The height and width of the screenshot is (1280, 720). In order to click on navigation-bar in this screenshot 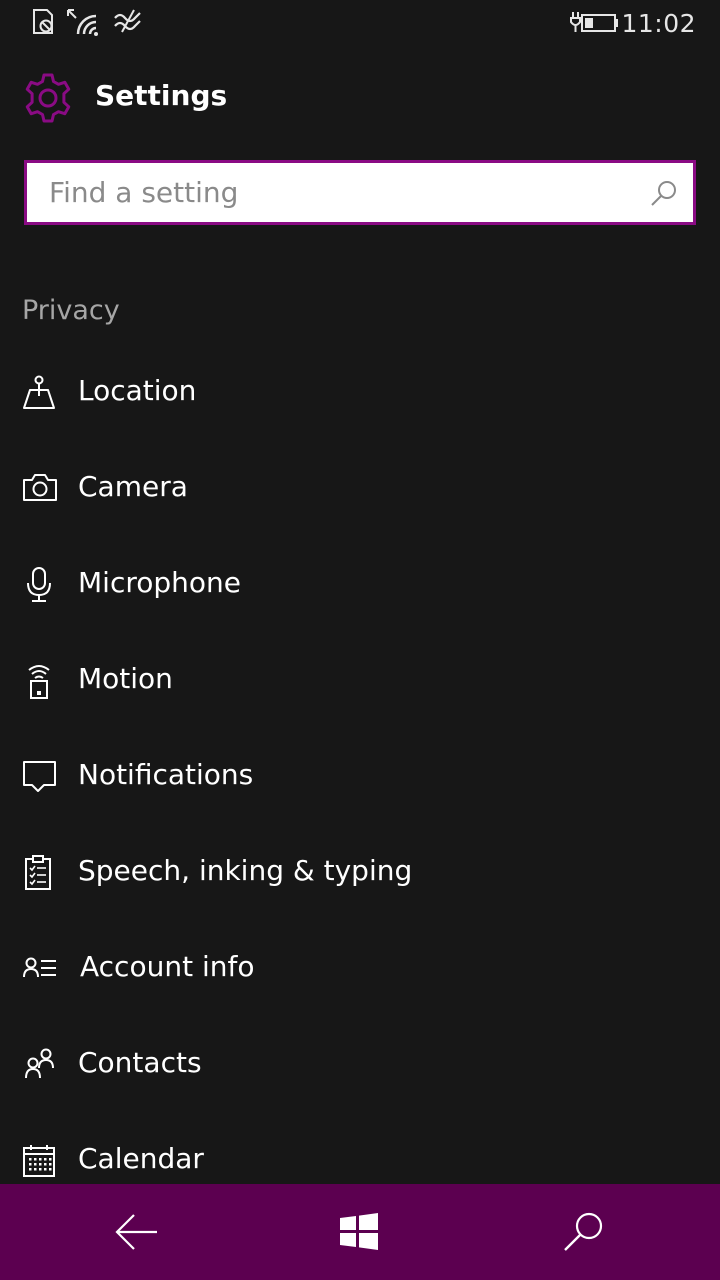, I will do `click(360, 1232)`.